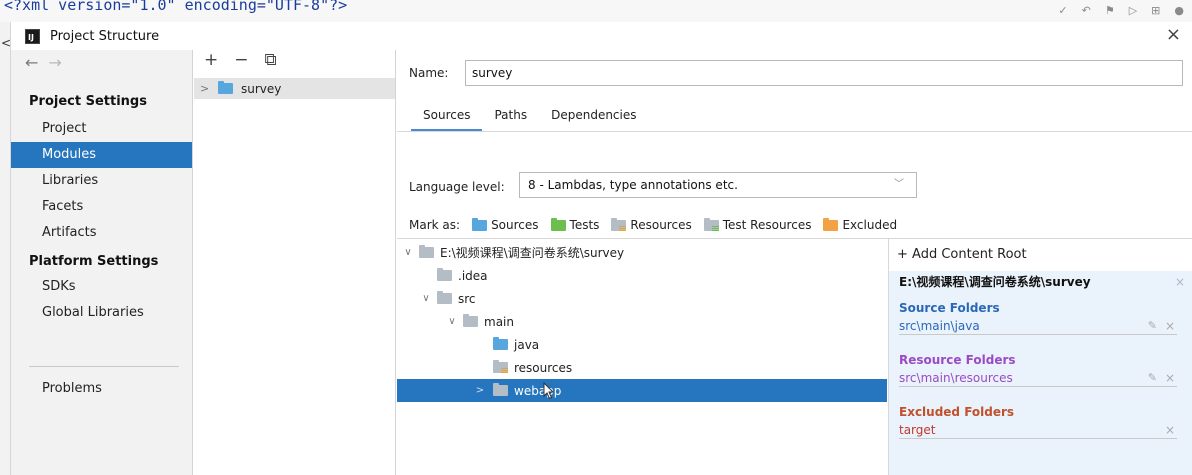 This screenshot has width=1192, height=475. I want to click on tree-row-resources: resources, so click(642, 367).